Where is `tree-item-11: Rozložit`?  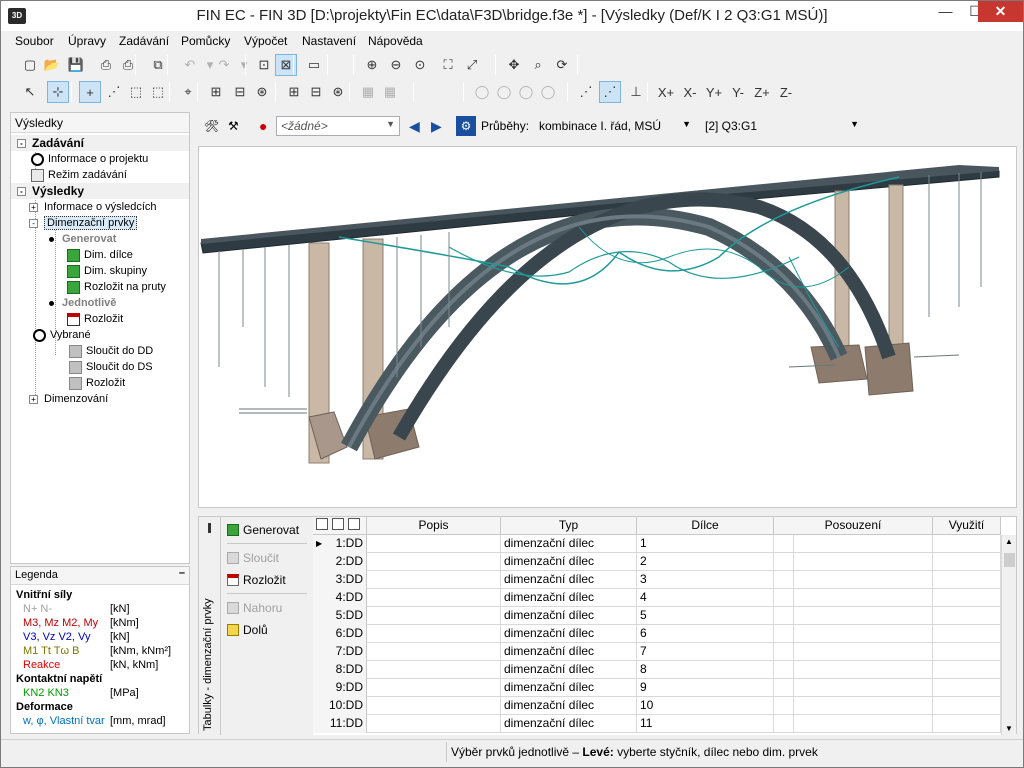 tree-item-11: Rozložit is located at coordinates (95, 319).